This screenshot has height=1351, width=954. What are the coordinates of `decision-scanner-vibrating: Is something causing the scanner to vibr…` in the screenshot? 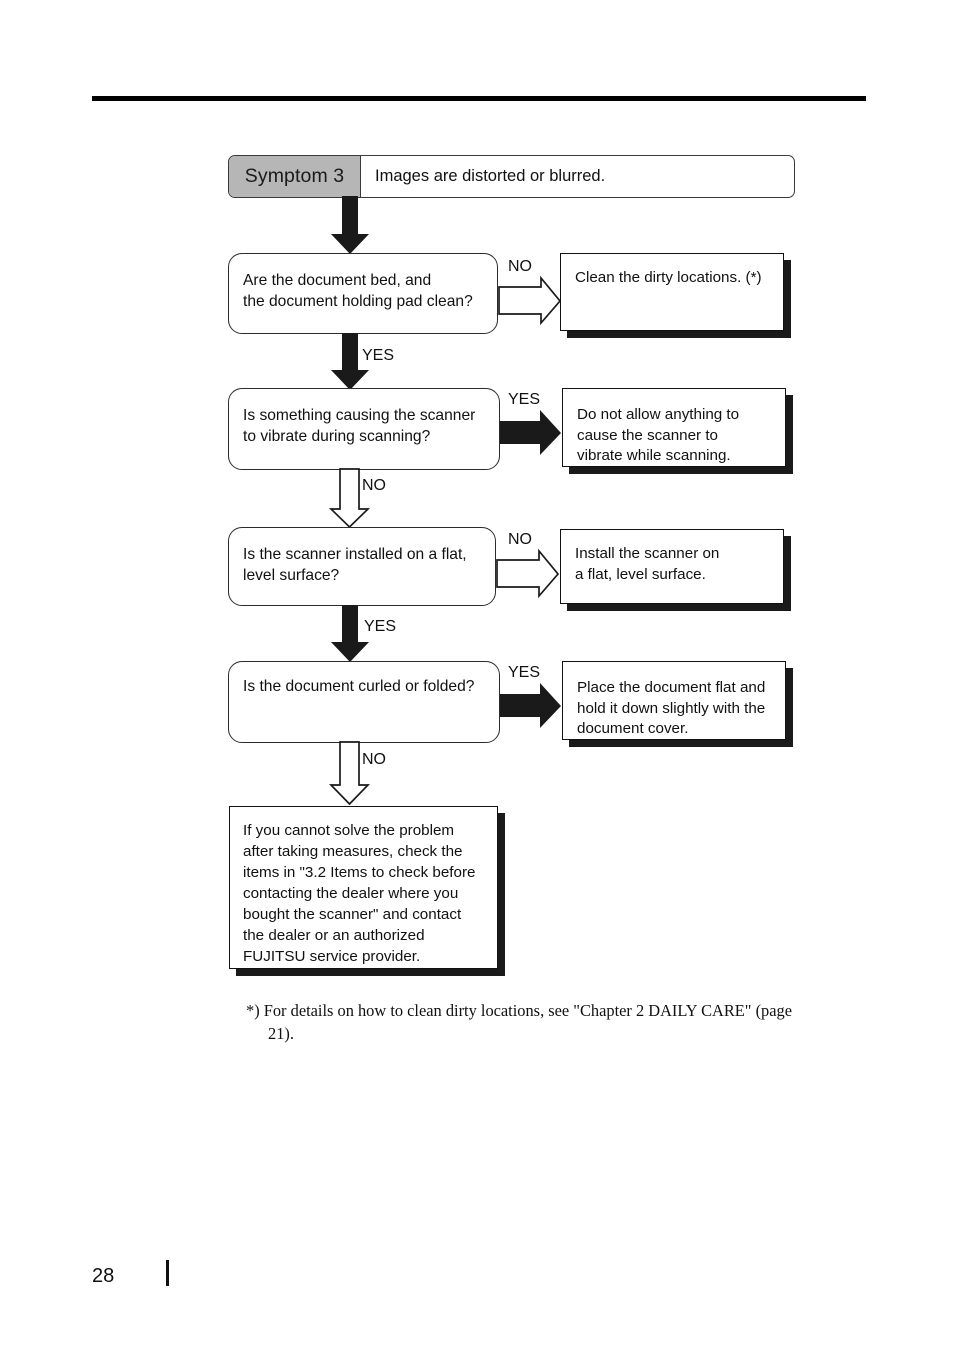 It's located at (364, 429).